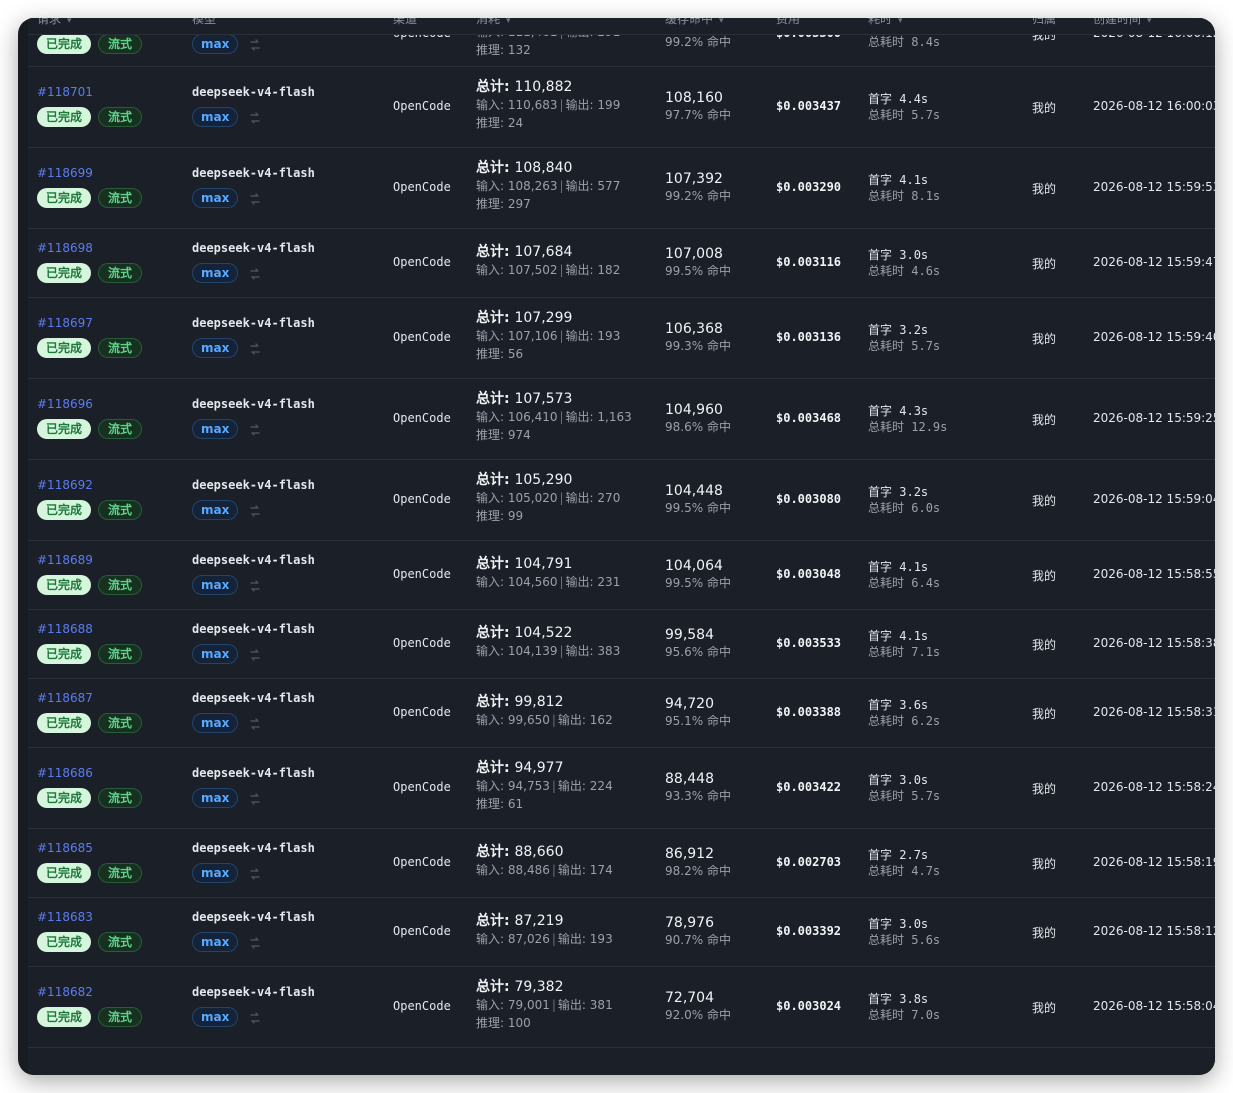 This screenshot has height=1093, width=1233. What do you see at coordinates (684, 720) in the screenshot?
I see `hit-rate: 95.1%` at bounding box center [684, 720].